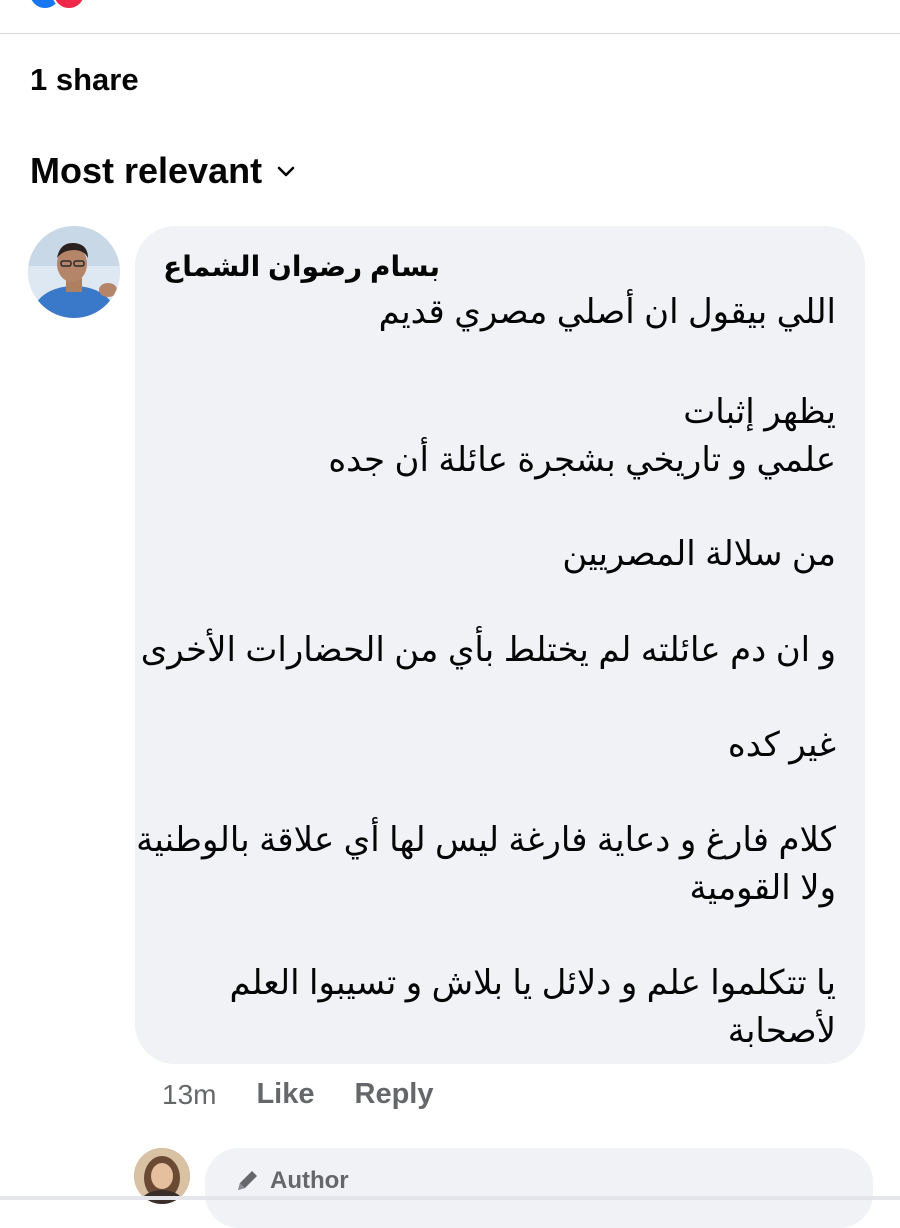 The image size is (900, 1228). I want to click on comment-line: غير كده, so click(781, 745).